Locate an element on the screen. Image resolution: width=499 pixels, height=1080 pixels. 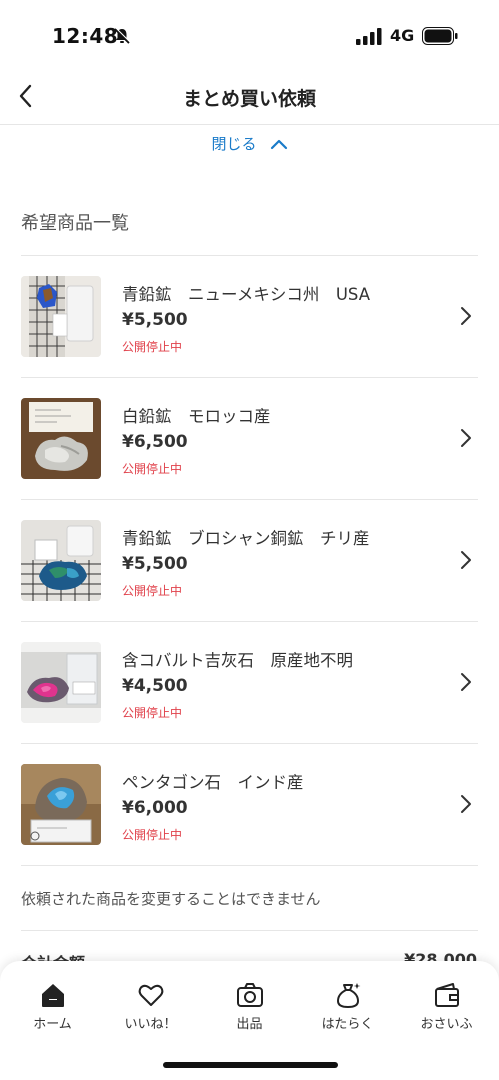
tab-label: ホーム is located at coordinates (52, 1024).